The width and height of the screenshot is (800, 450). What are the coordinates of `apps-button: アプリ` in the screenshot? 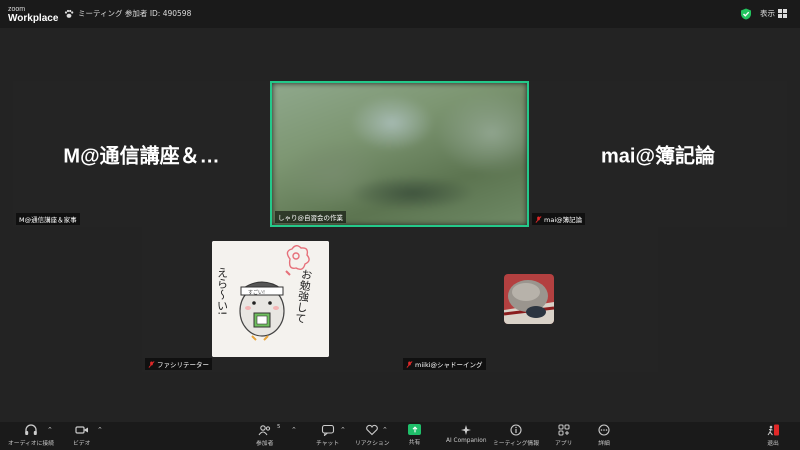 It's located at (563, 435).